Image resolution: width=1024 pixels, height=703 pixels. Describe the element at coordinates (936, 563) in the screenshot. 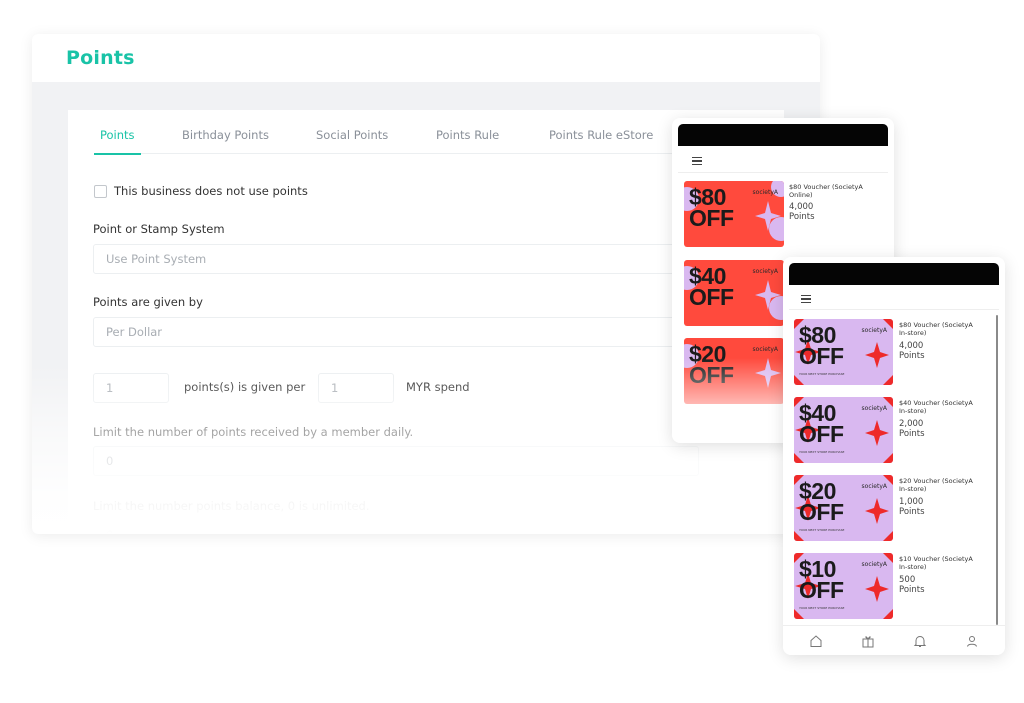

I see `voucher-title: $10 Voucher (SocietyA In-store)` at that location.